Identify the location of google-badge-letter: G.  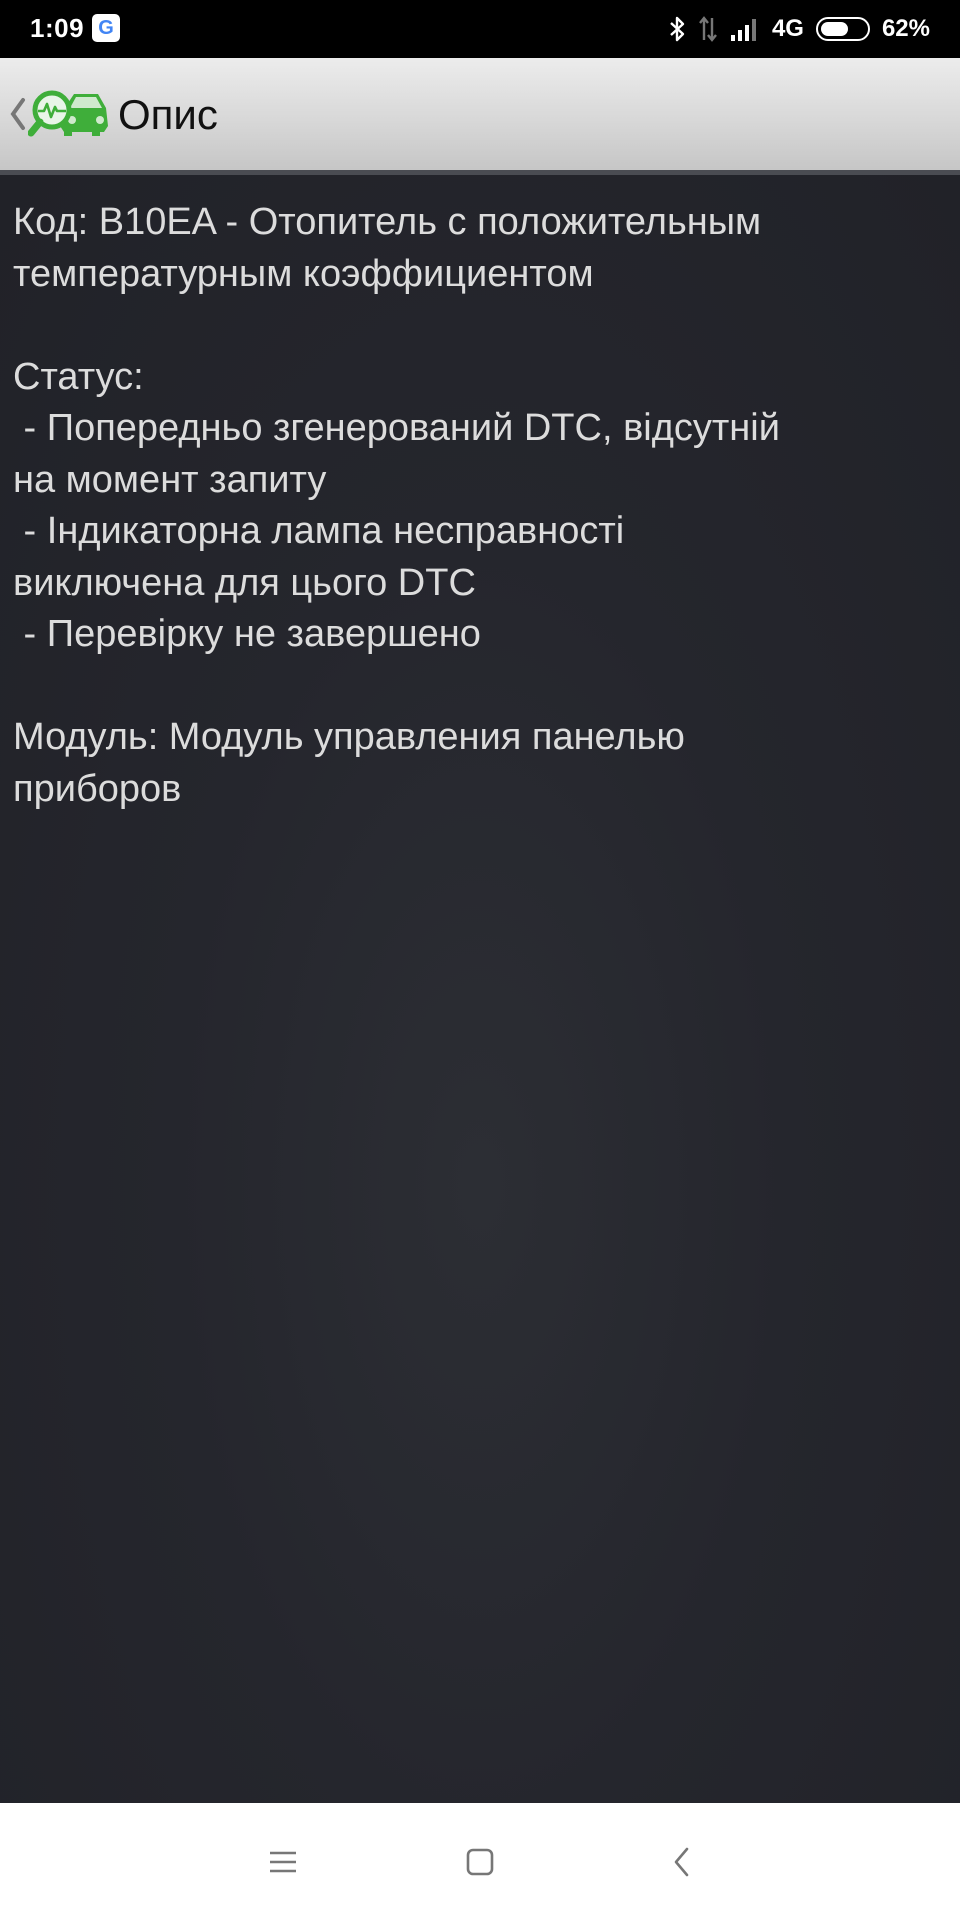
(106, 28).